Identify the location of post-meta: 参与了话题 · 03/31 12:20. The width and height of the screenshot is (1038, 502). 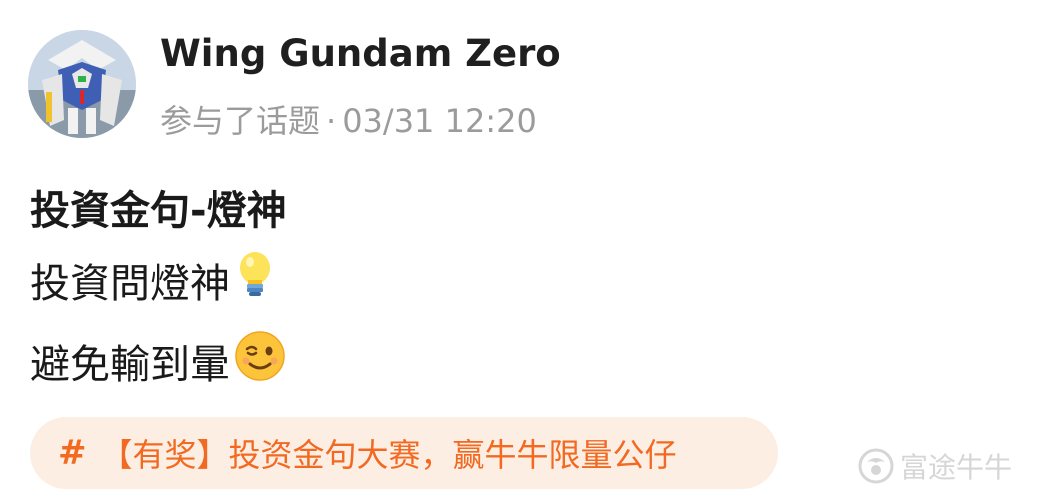
(348, 119).